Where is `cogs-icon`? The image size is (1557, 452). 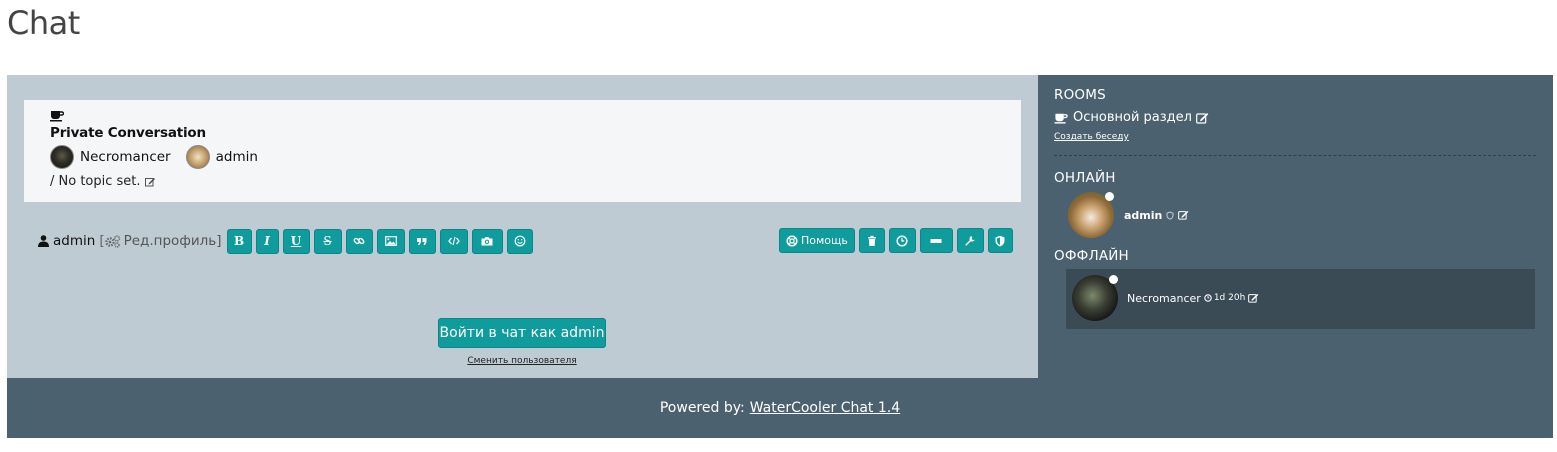 cogs-icon is located at coordinates (112, 241).